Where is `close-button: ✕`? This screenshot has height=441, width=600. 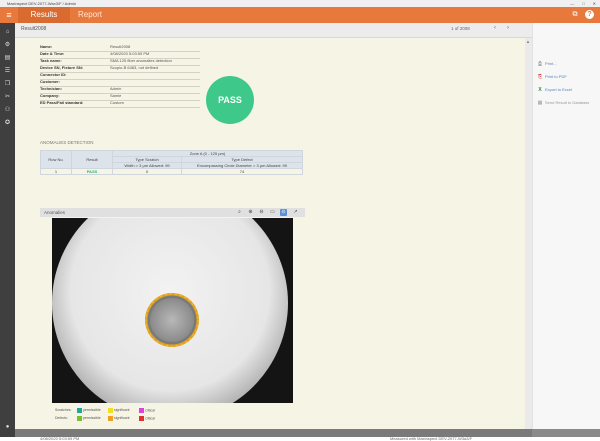 close-button: ✕ is located at coordinates (594, 3).